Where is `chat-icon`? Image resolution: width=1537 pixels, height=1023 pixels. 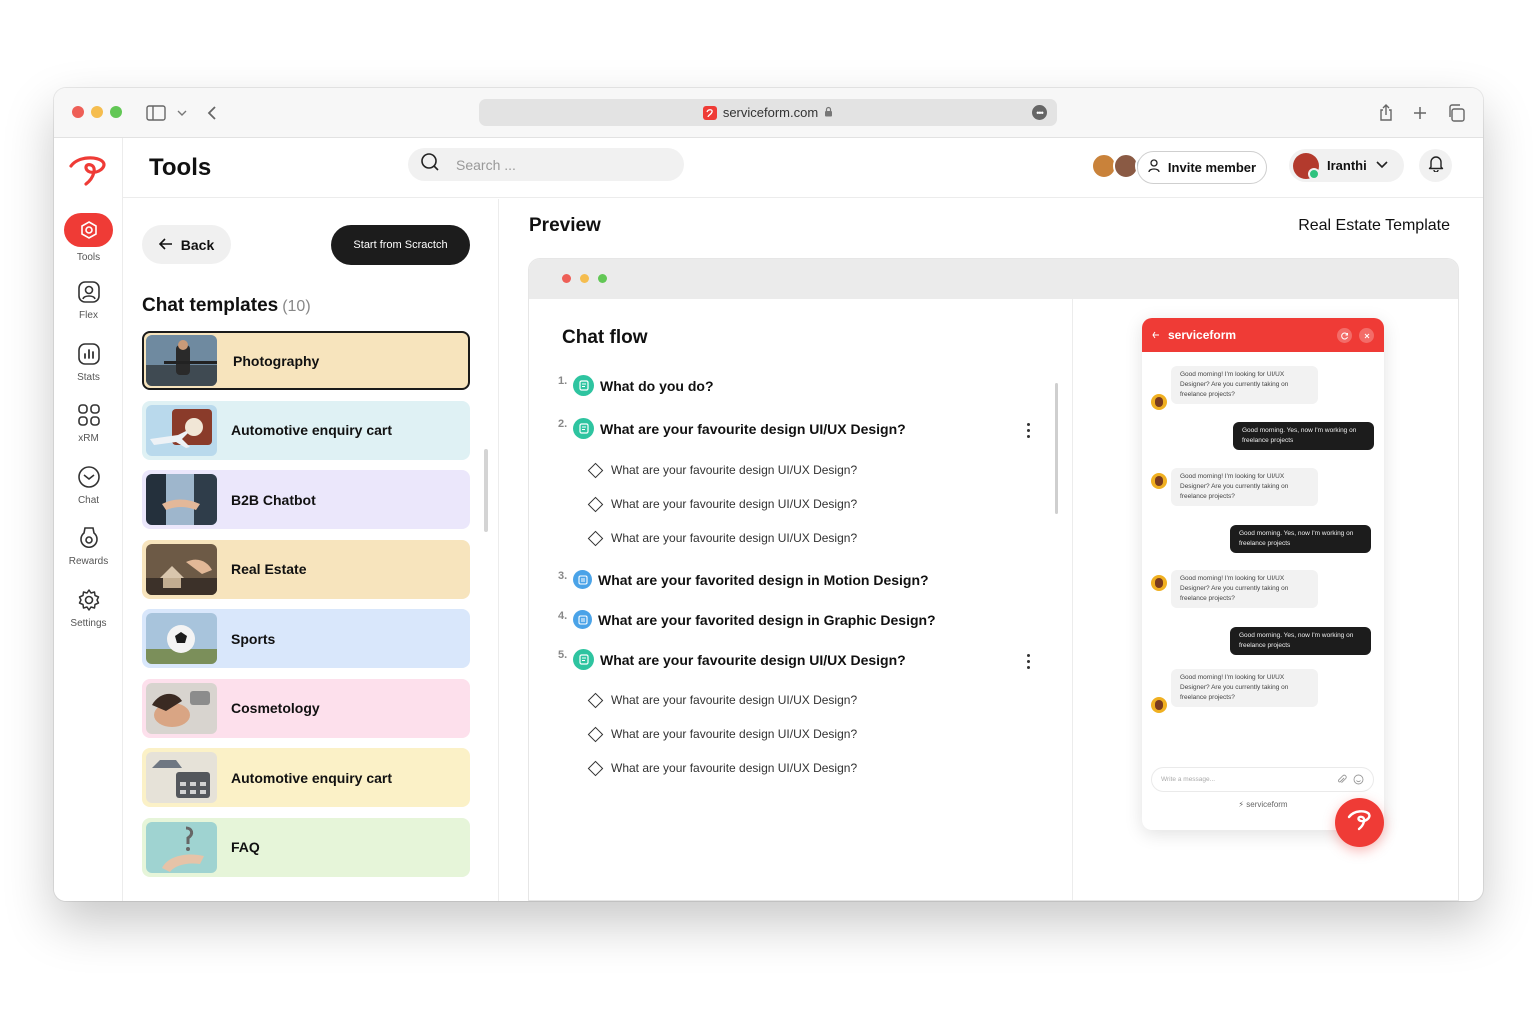
chat-icon is located at coordinates (89, 477).